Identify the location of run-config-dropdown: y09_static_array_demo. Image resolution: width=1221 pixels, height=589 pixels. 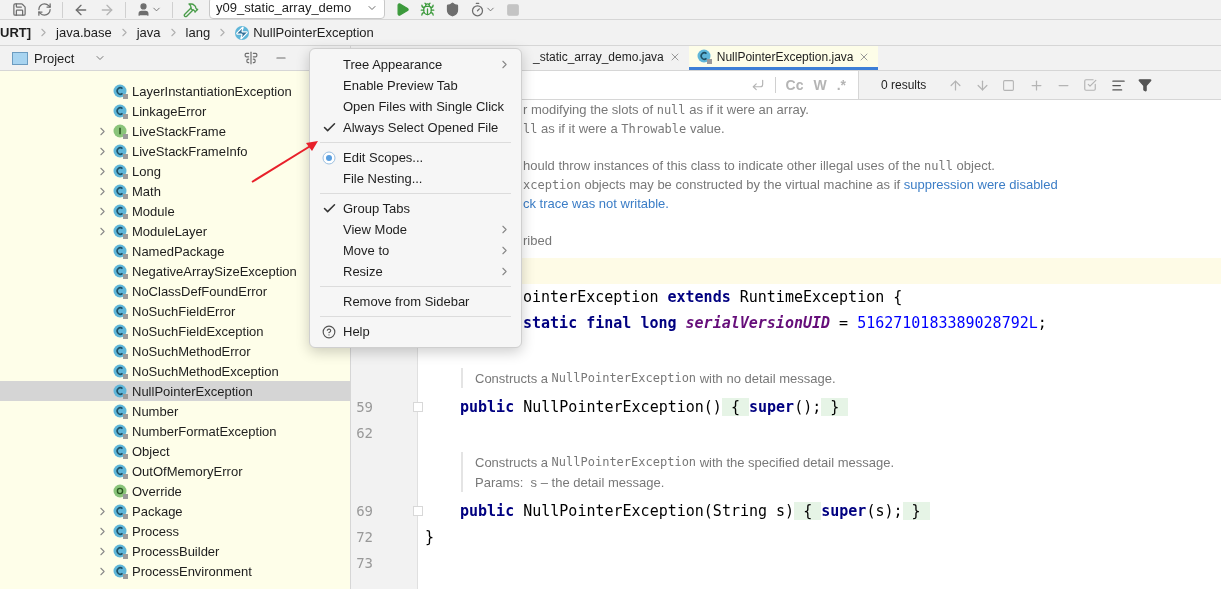
(297, 9).